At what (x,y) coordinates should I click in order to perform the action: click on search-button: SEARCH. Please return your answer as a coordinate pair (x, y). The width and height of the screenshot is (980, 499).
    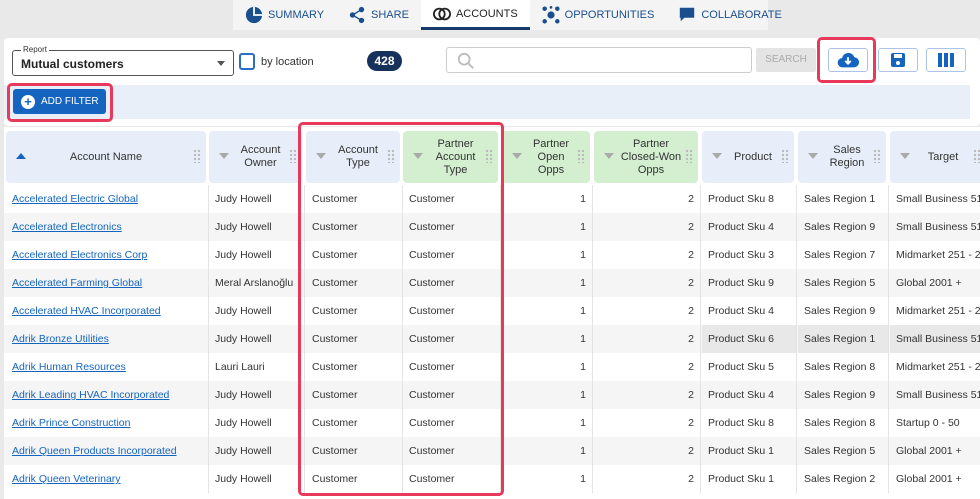
    Looking at the image, I should click on (786, 60).